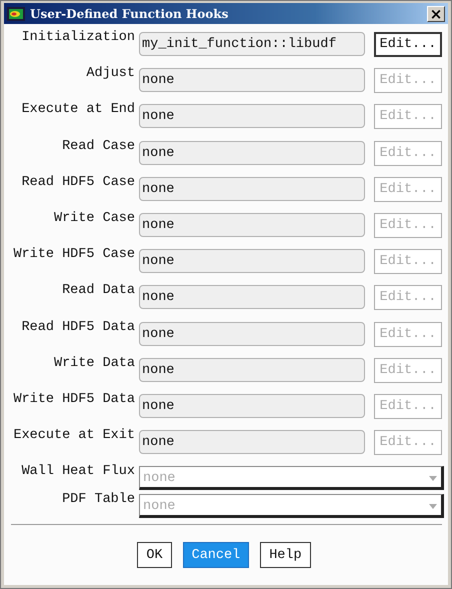 This screenshot has width=452, height=589. What do you see at coordinates (77, 472) in the screenshot?
I see `field-label: Wall Heat Flux` at bounding box center [77, 472].